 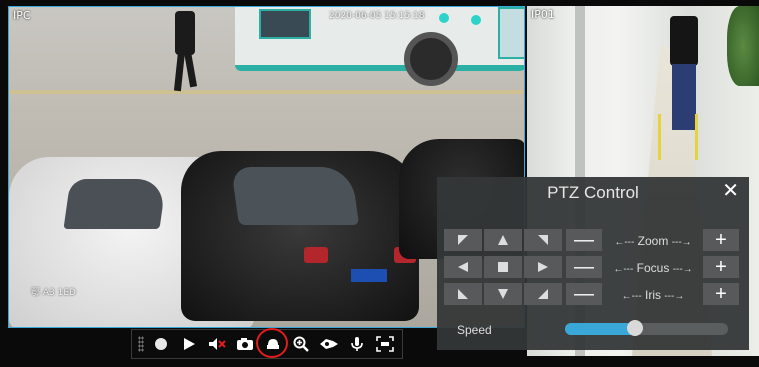 I want to click on pan-down-left-button, so click(x=463, y=294).